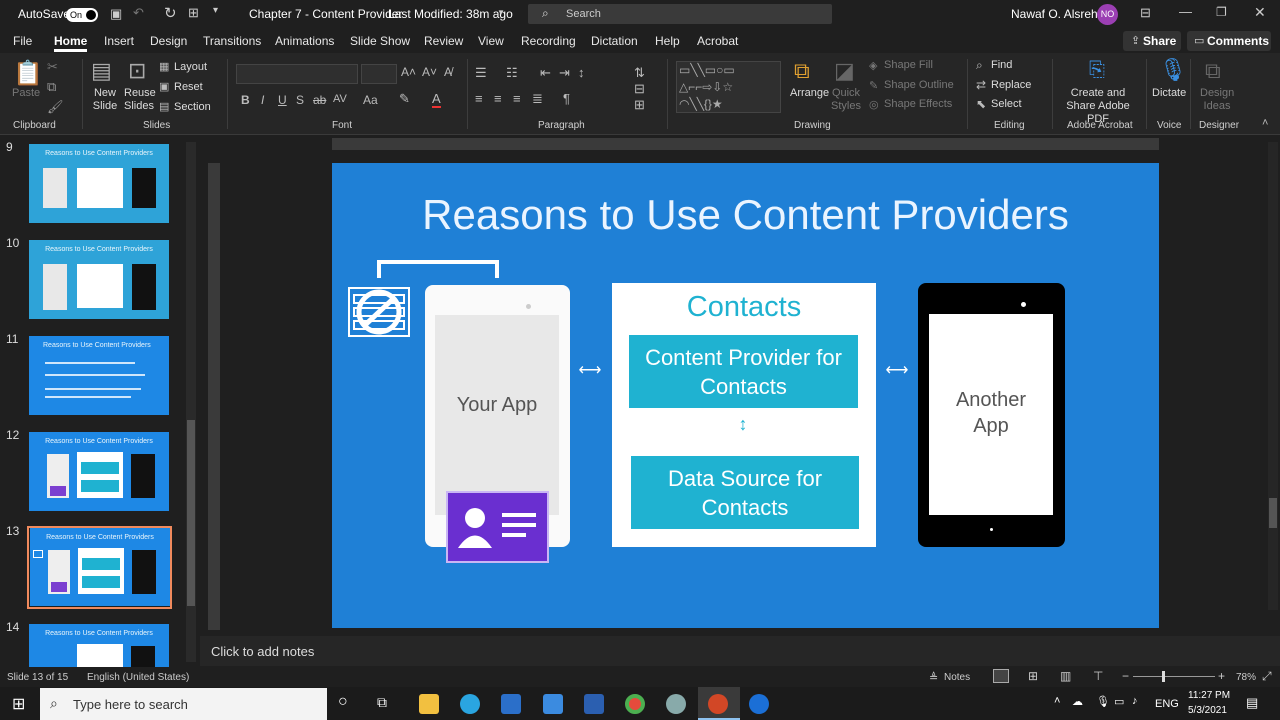 Image resolution: width=1280 pixels, height=720 pixels. What do you see at coordinates (262, 100) in the screenshot?
I see `italic-icon: I` at bounding box center [262, 100].